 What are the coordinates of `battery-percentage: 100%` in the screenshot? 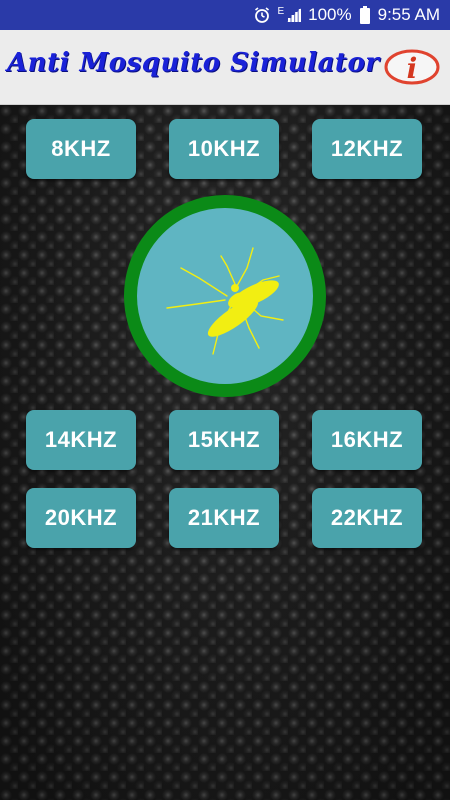 It's located at (330, 14).